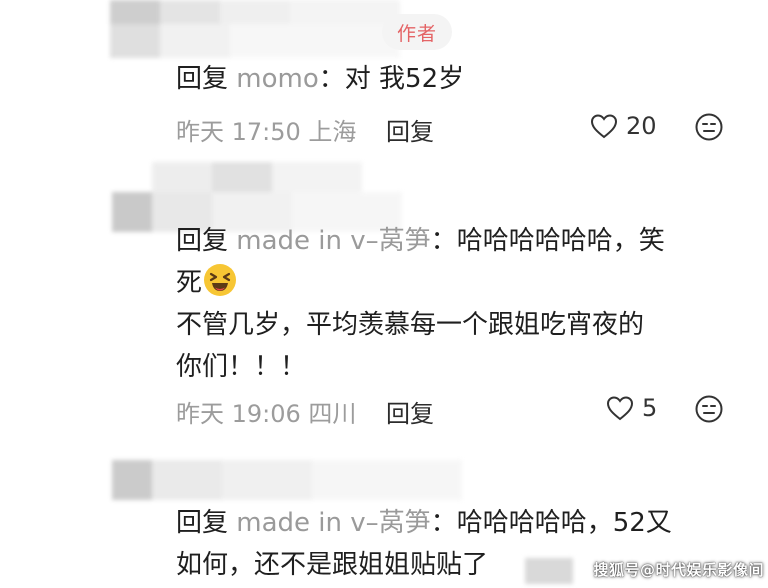  What do you see at coordinates (410, 325) in the screenshot?
I see `comment-text-line: 不管几岁，平均羡慕每一个跟姐吃宵夜的` at bounding box center [410, 325].